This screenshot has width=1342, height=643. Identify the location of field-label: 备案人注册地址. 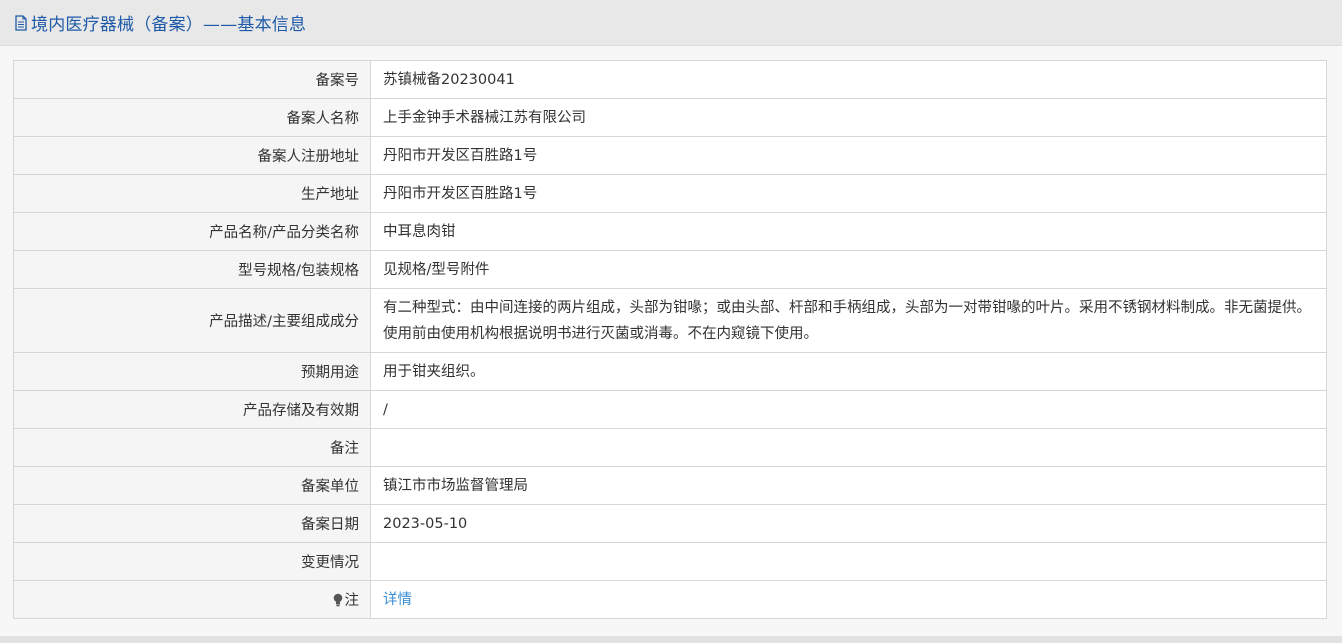
(192, 155).